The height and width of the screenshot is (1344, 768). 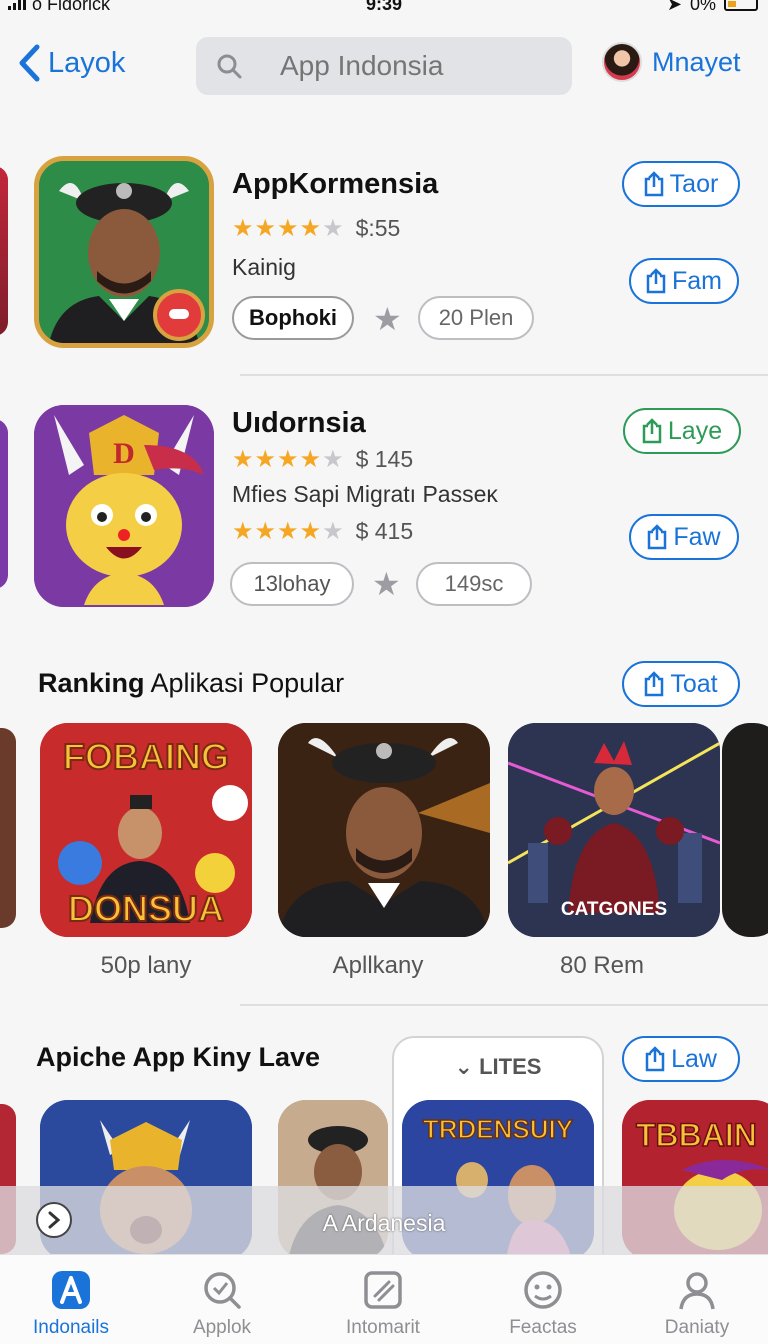 What do you see at coordinates (463, 1066) in the screenshot?
I see `chevron-down-icon: ⌄` at bounding box center [463, 1066].